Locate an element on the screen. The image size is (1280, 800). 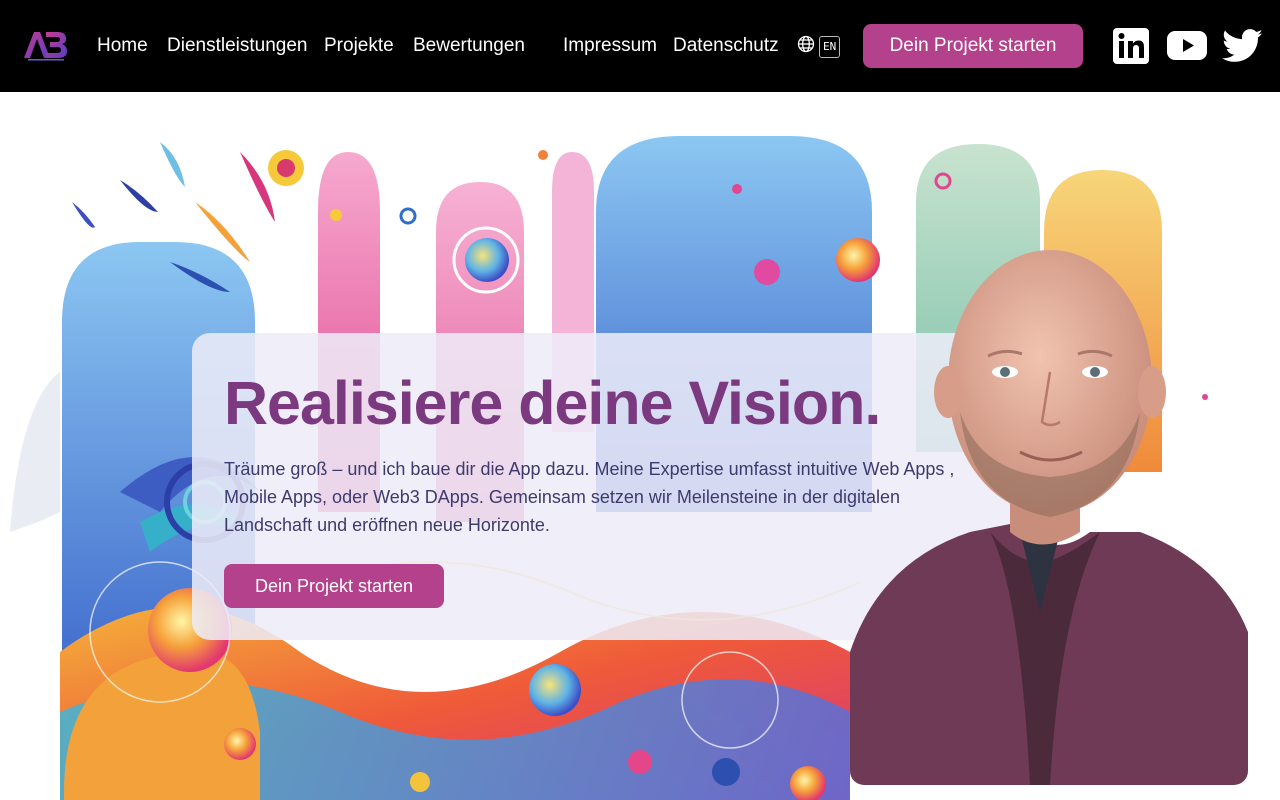
nav-projekte: Projekte is located at coordinates (359, 46).